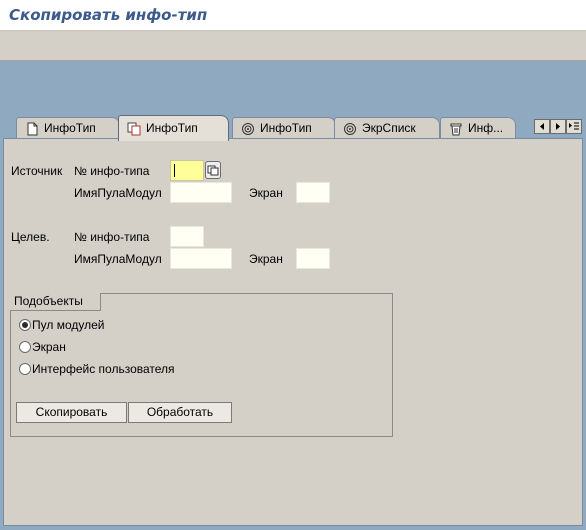  Describe the element at coordinates (293, 46) in the screenshot. I see `application-toolbar` at that location.